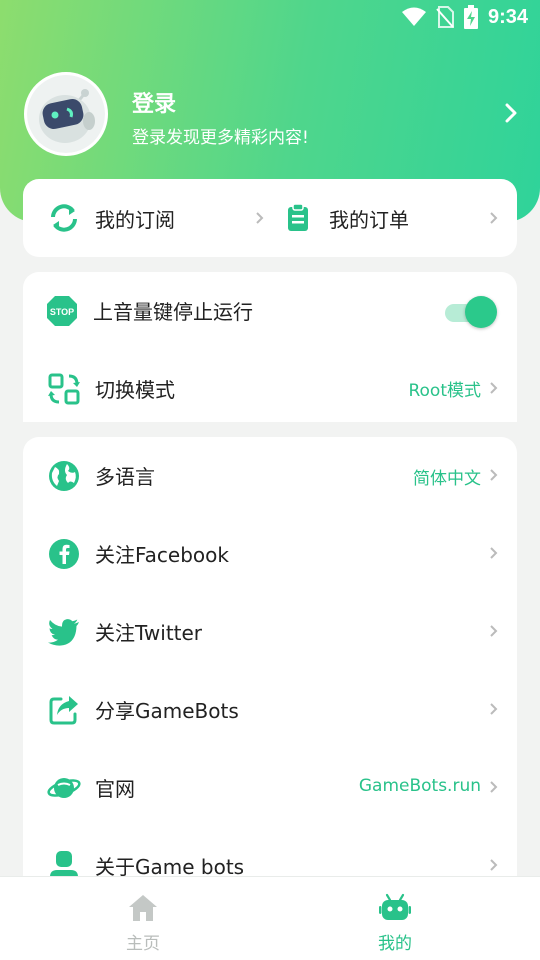 The height and width of the screenshot is (960, 540). Describe the element at coordinates (507, 16) in the screenshot. I see `status-time: 9:34` at that location.